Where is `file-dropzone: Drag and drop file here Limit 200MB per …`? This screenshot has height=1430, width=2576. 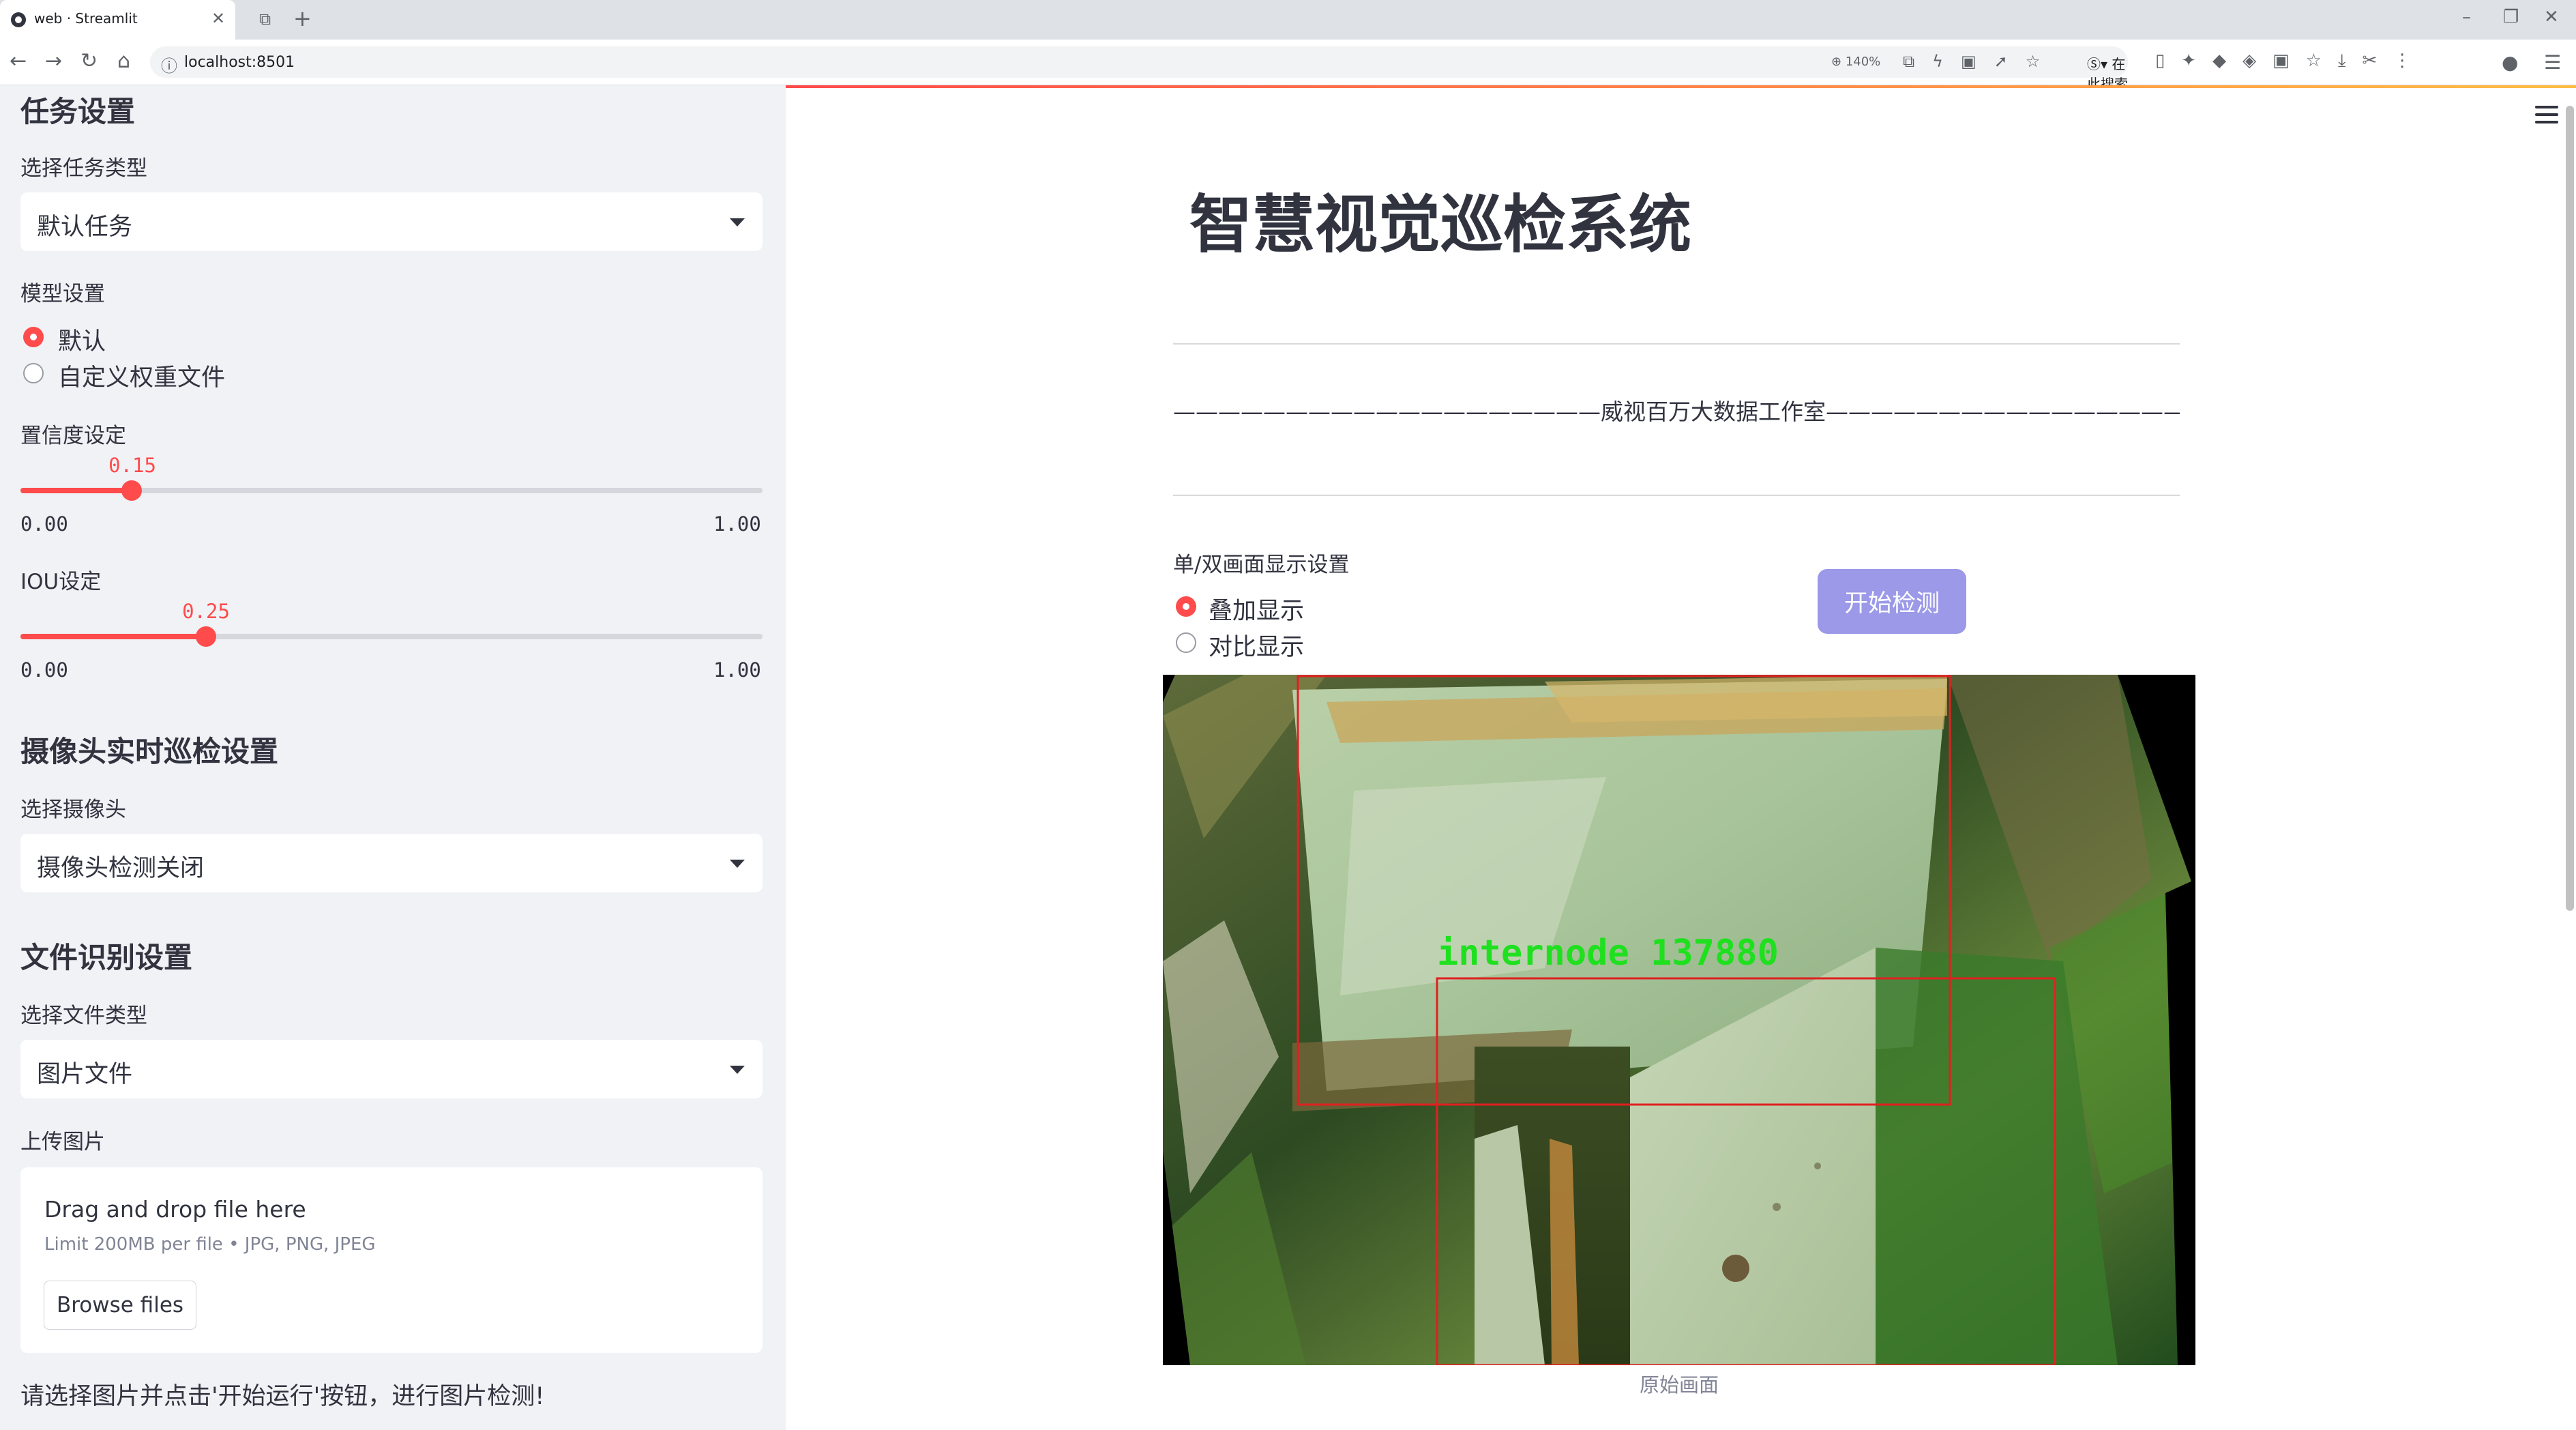 file-dropzone: Drag and drop file here Limit 200MB per … is located at coordinates (391, 1260).